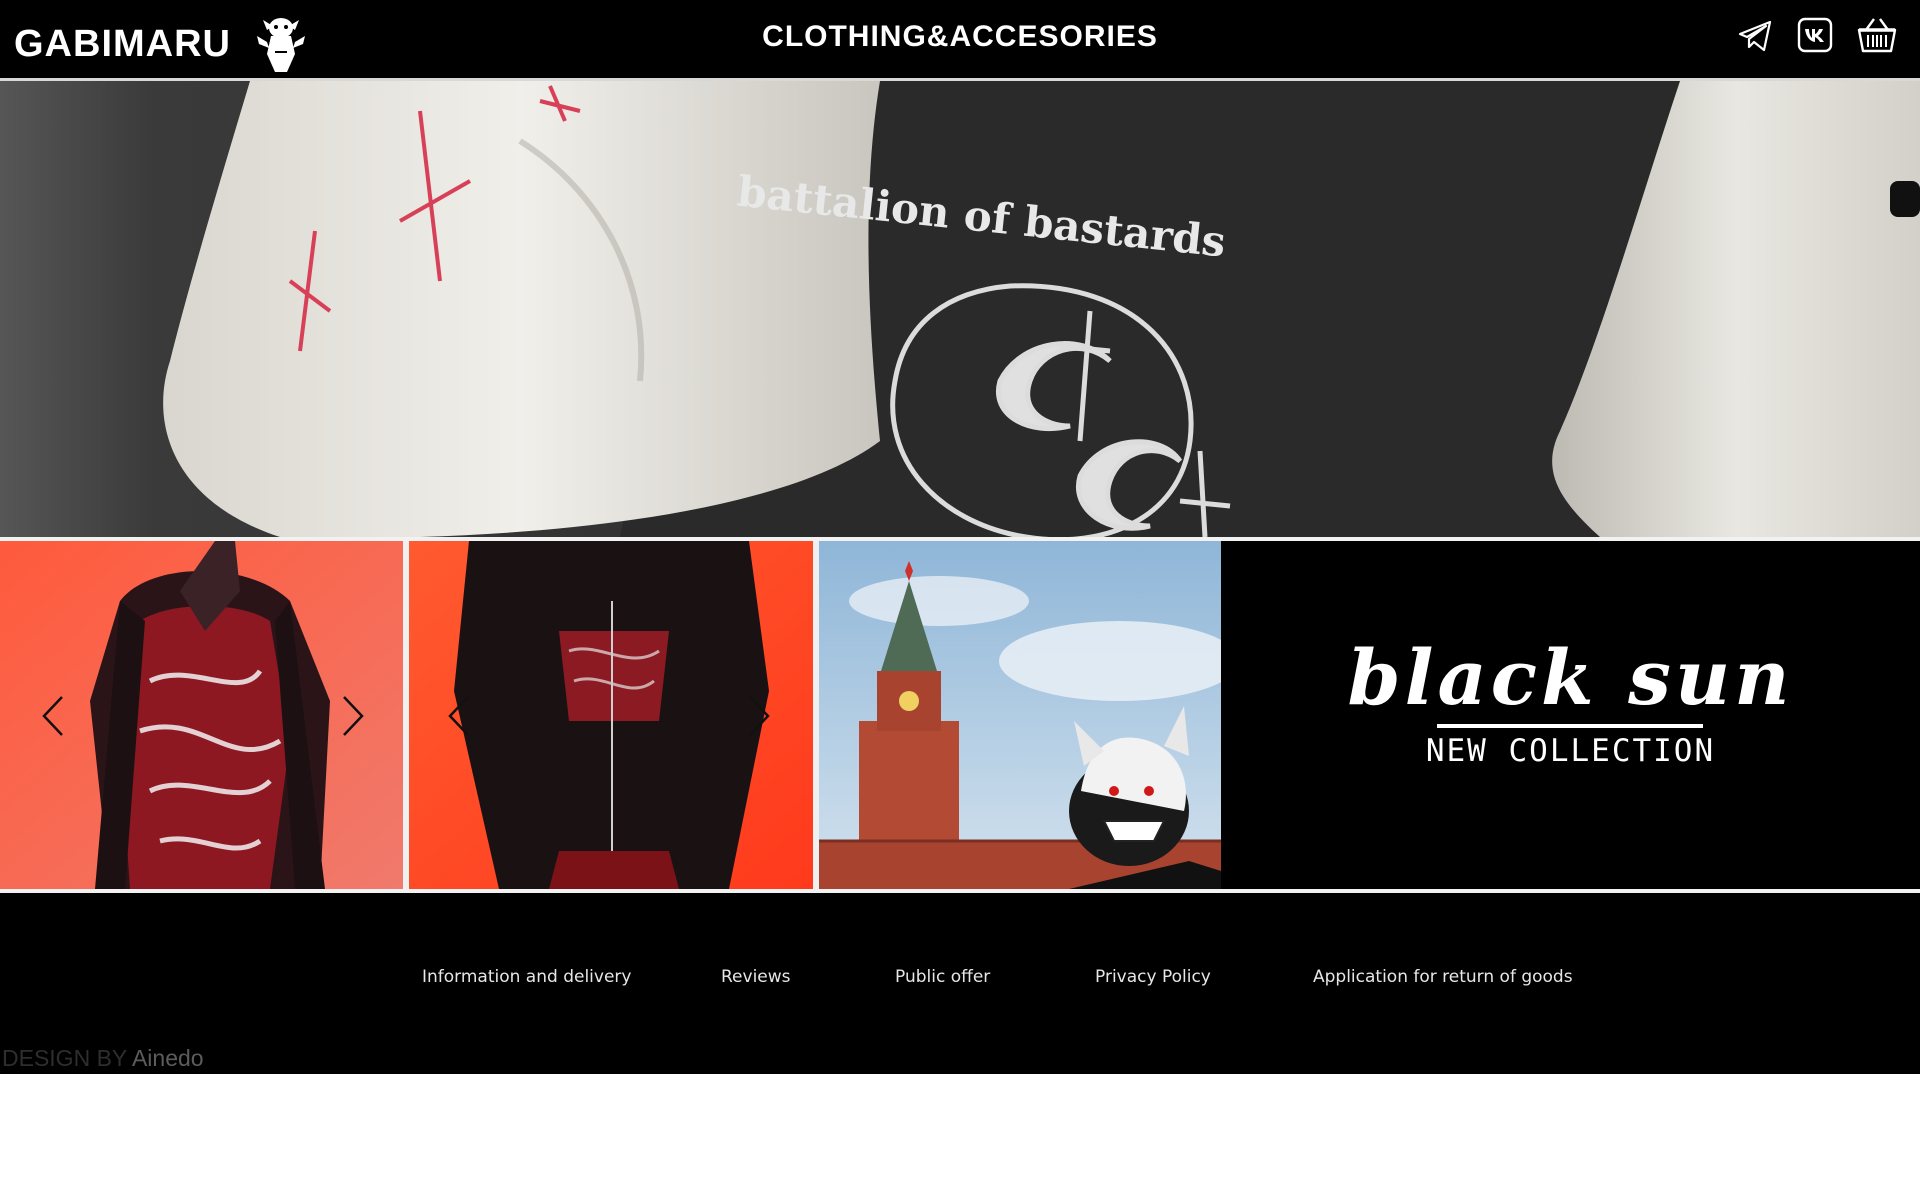 The height and width of the screenshot is (1200, 1920). I want to click on lookbook-image, so click(1020, 715).